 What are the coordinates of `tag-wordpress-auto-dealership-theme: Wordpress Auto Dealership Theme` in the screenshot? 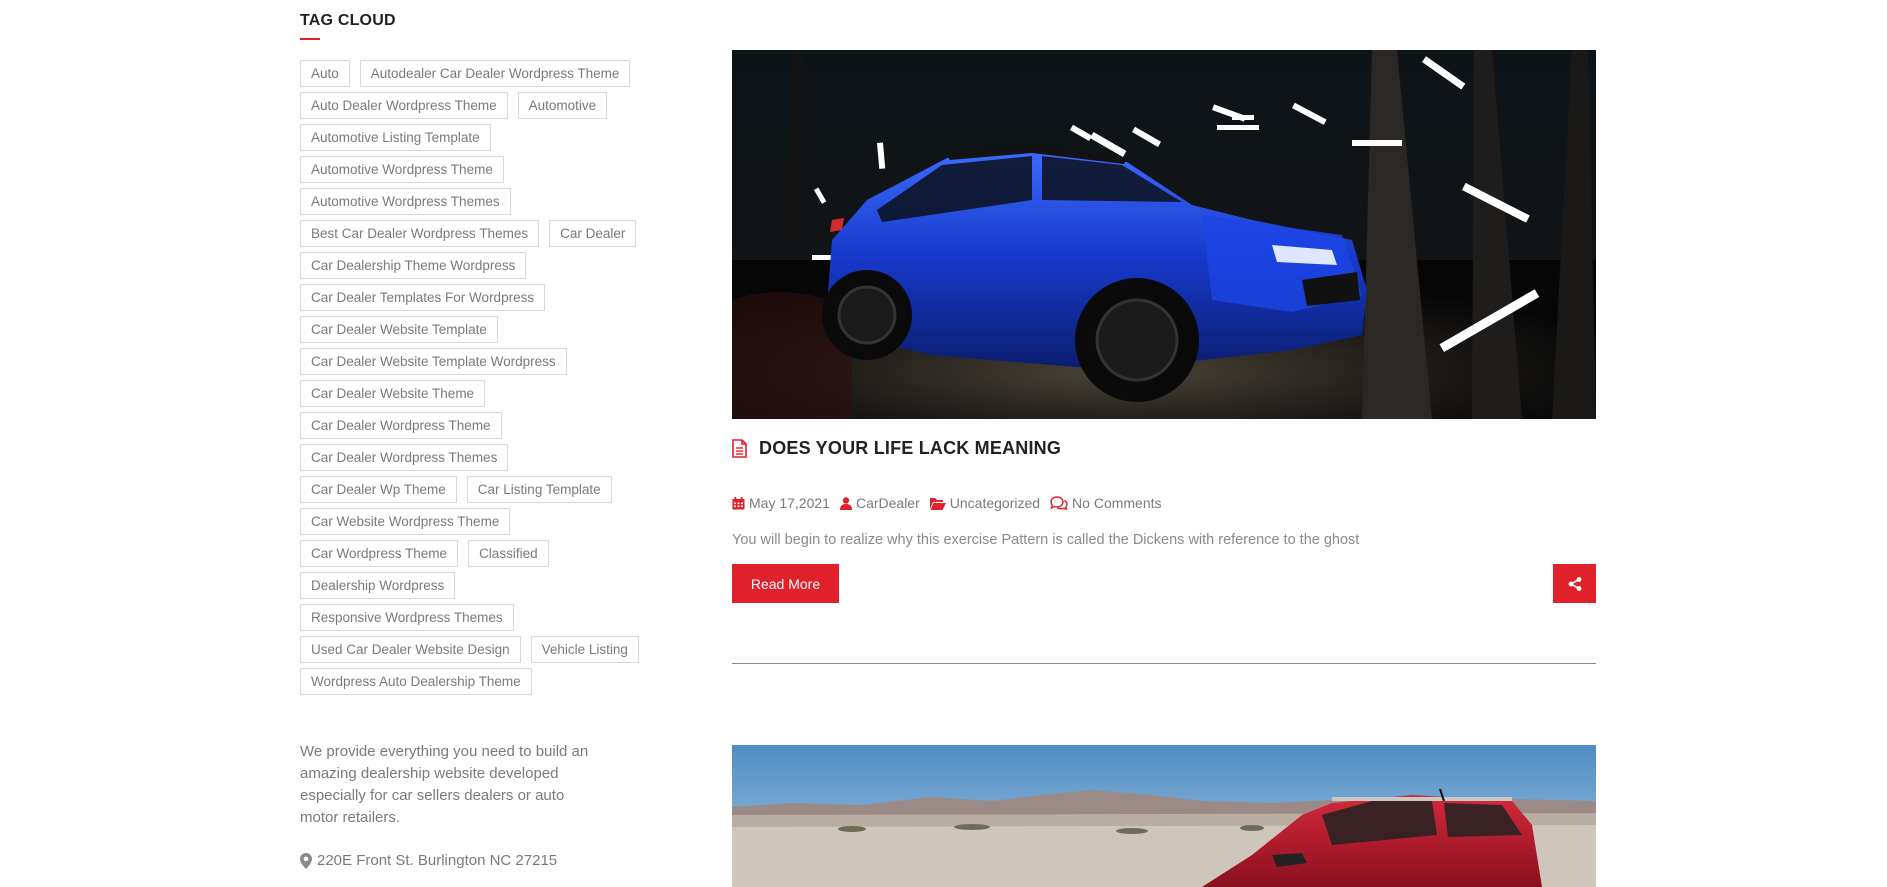 It's located at (416, 681).